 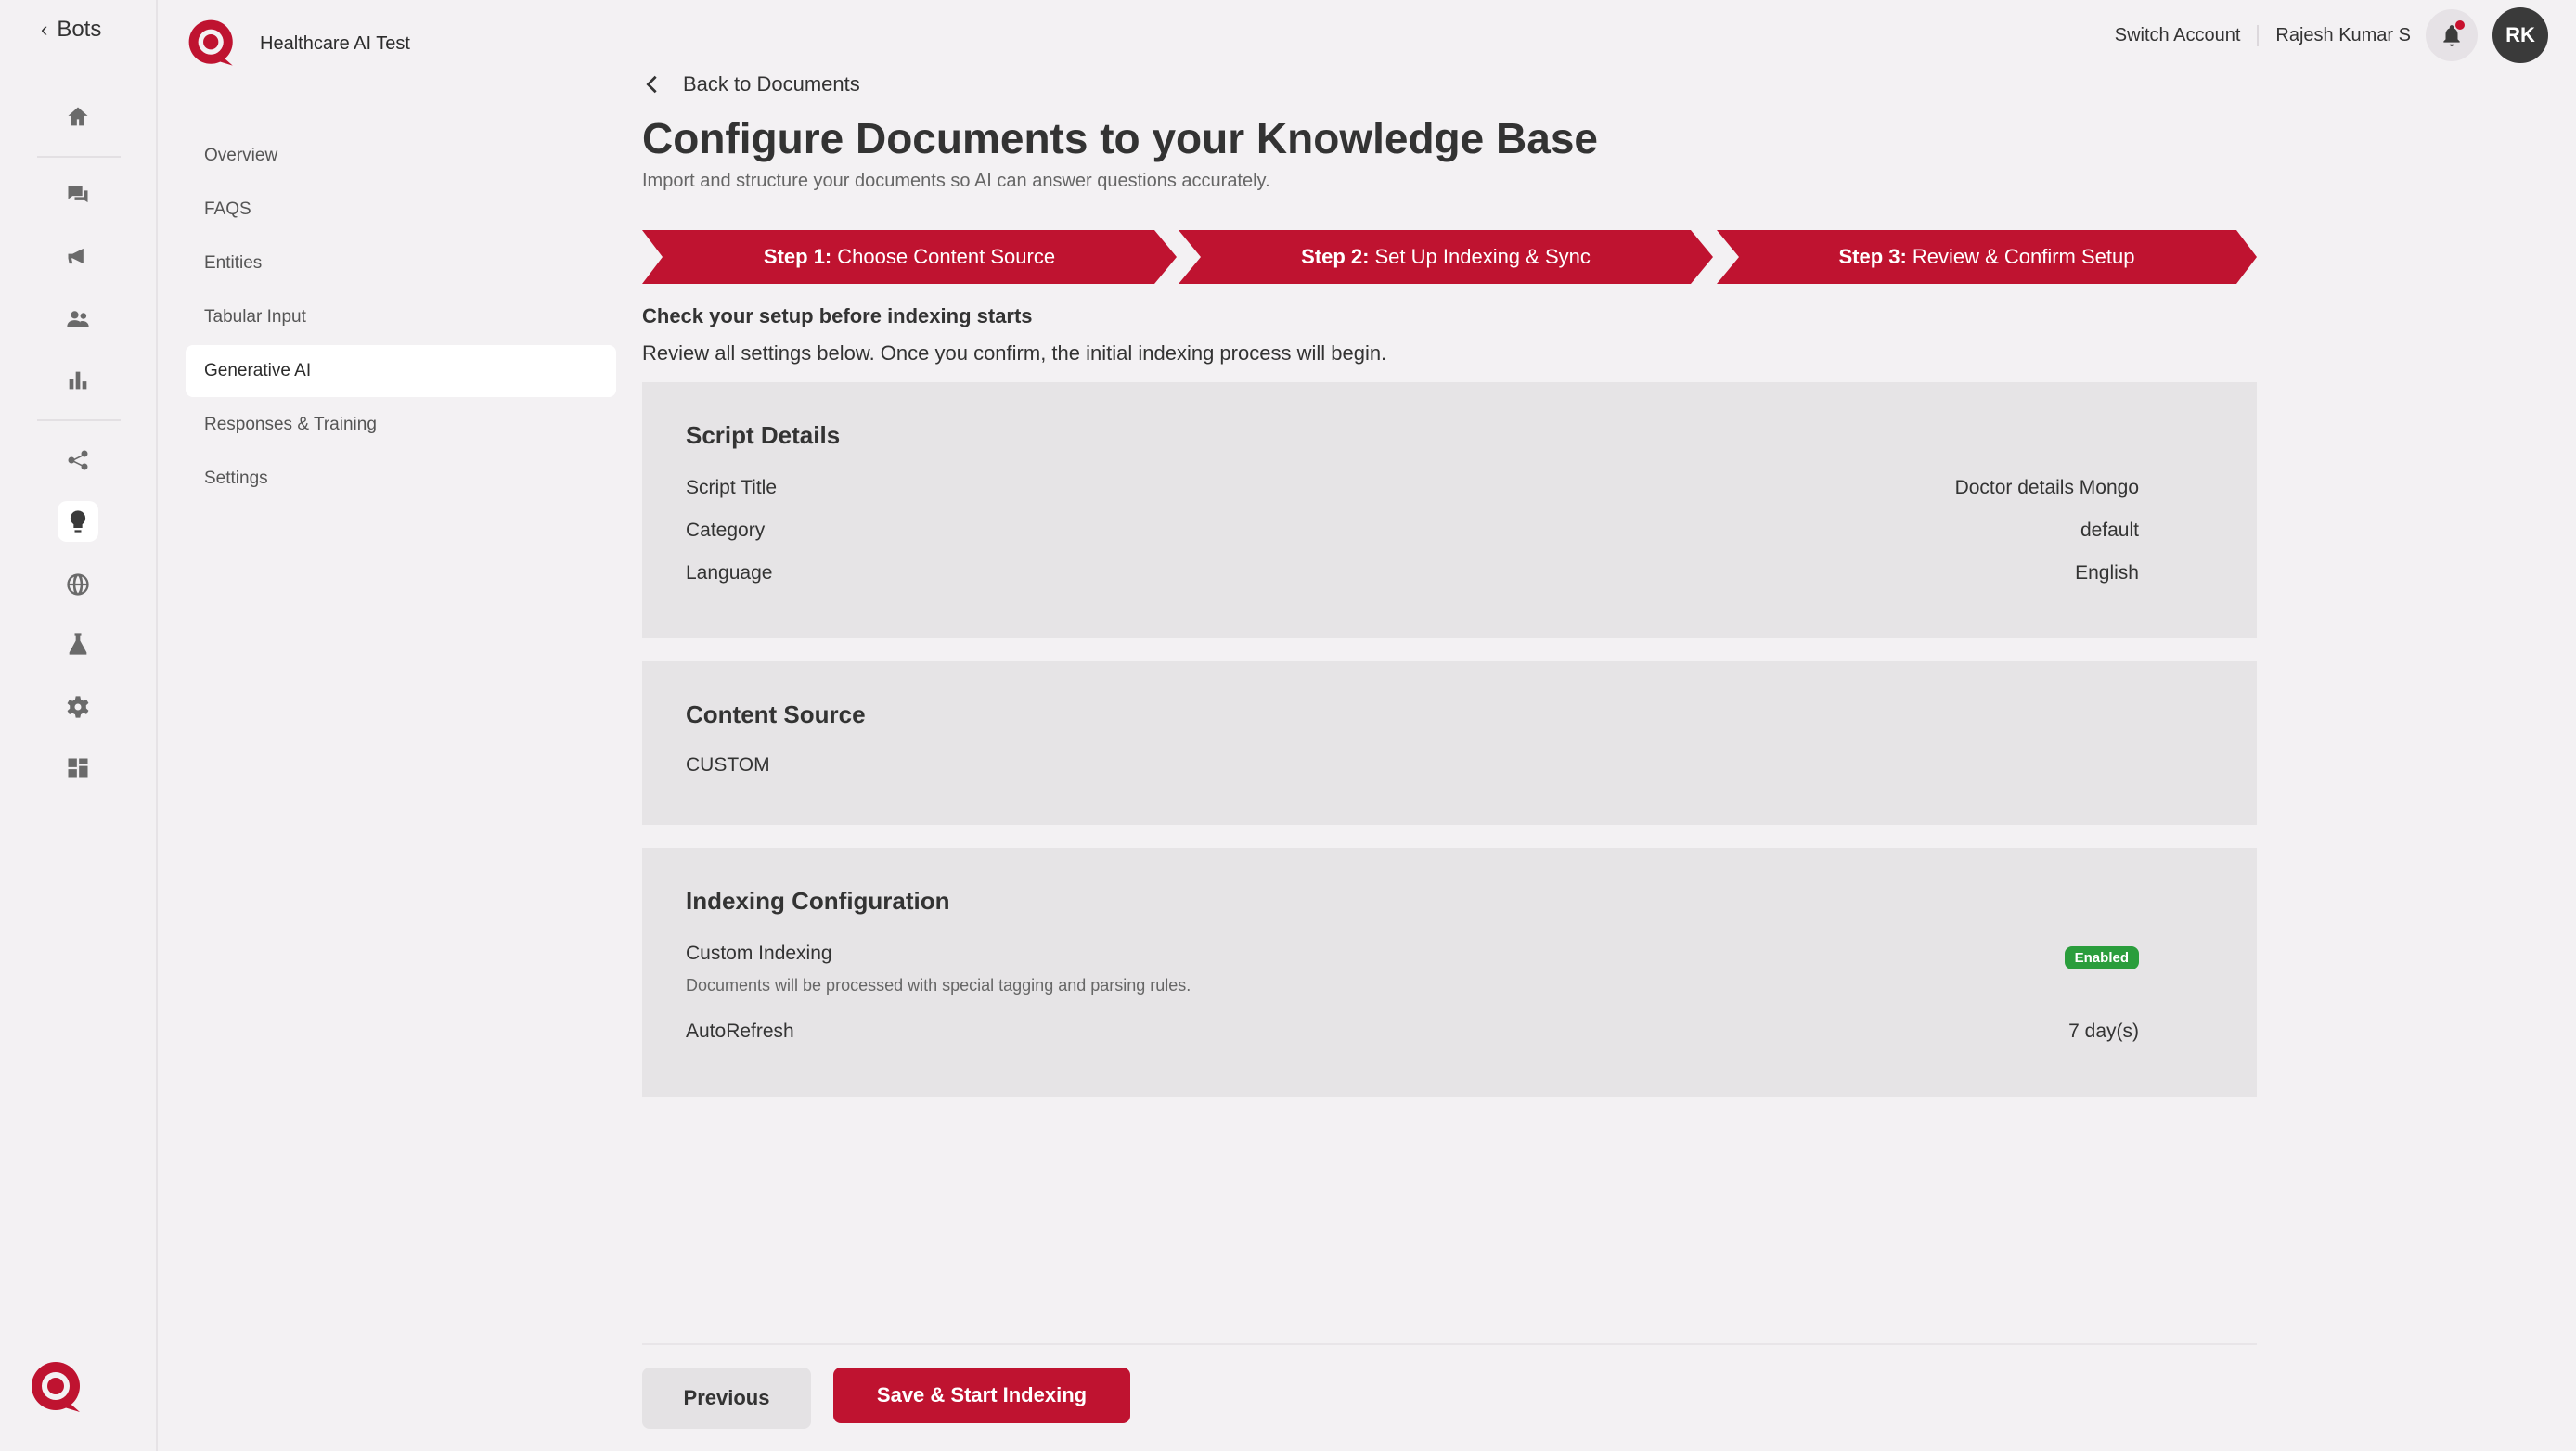 What do you see at coordinates (2109, 530) in the screenshot?
I see `detail-value: default` at bounding box center [2109, 530].